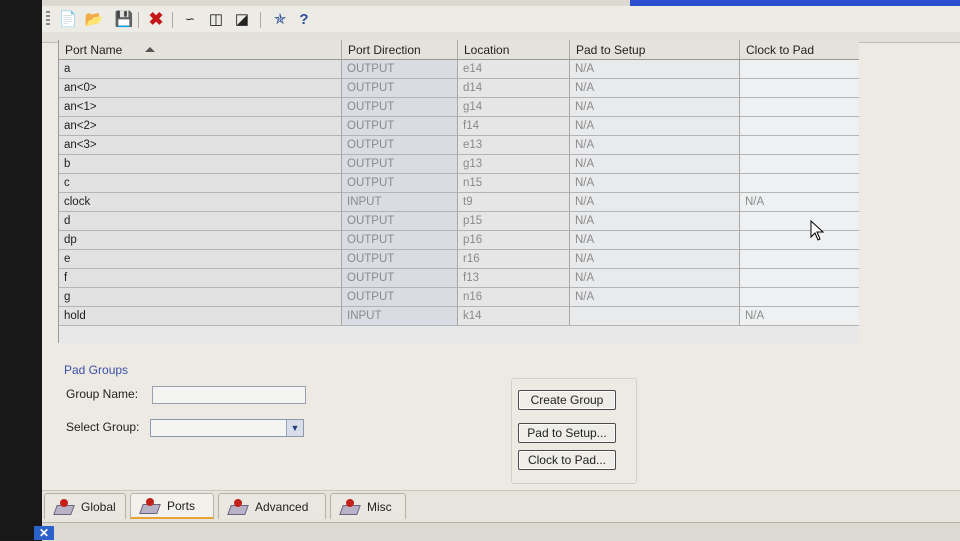 Image resolution: width=960 pixels, height=541 pixels. What do you see at coordinates (200, 259) in the screenshot?
I see `cell-port-name: e` at bounding box center [200, 259].